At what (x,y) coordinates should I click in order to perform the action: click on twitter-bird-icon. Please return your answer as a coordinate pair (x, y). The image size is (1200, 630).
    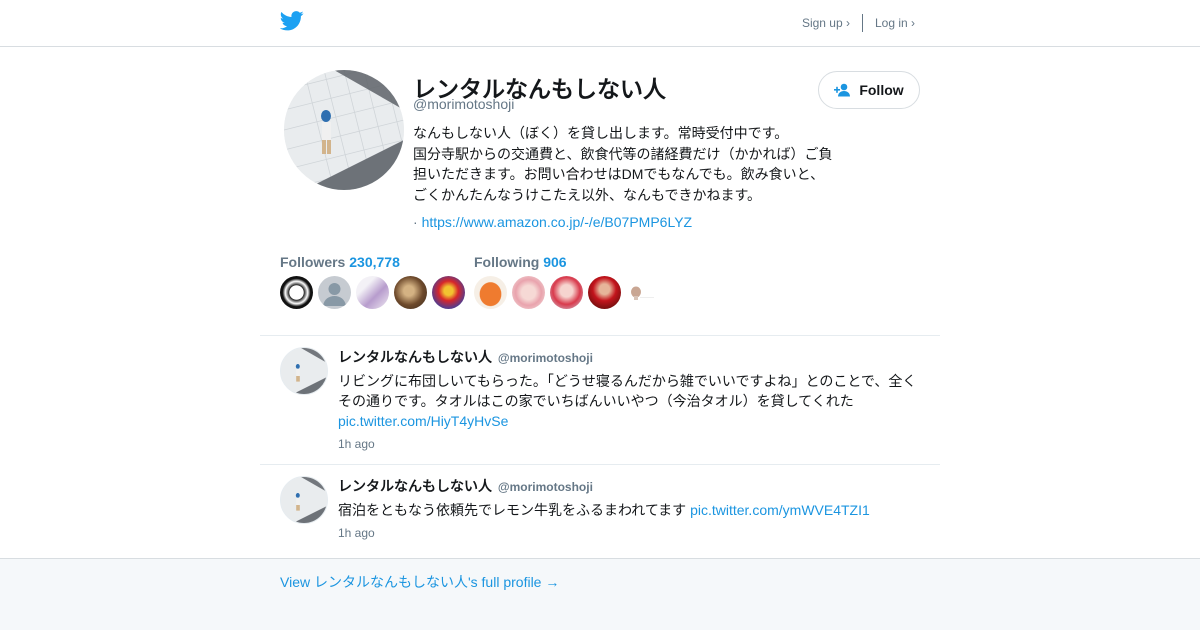
    Looking at the image, I should click on (292, 21).